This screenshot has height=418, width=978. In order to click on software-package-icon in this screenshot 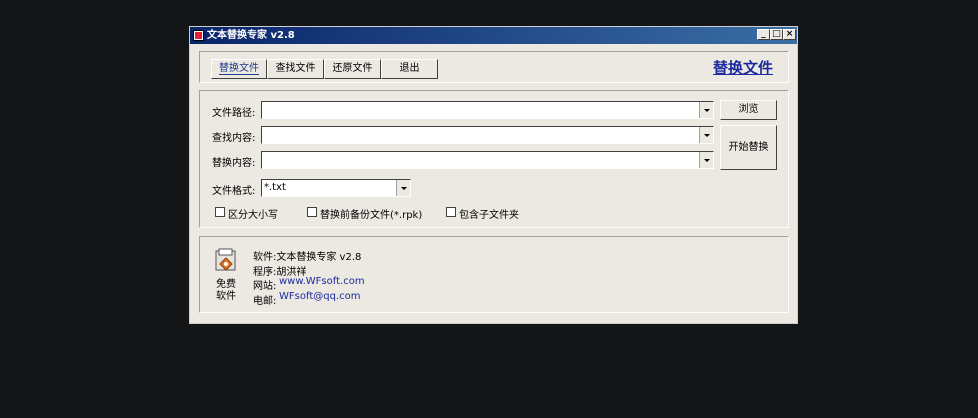, I will do `click(225, 259)`.